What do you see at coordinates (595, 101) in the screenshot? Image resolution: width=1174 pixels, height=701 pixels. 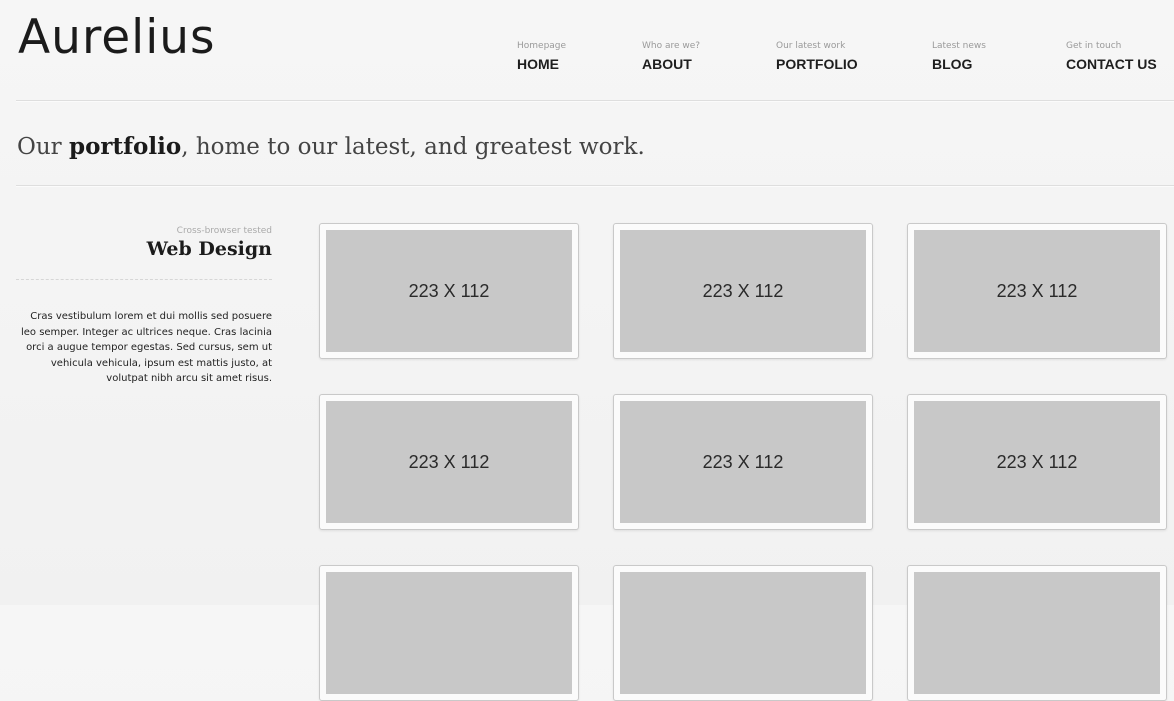 I see `header-divider` at bounding box center [595, 101].